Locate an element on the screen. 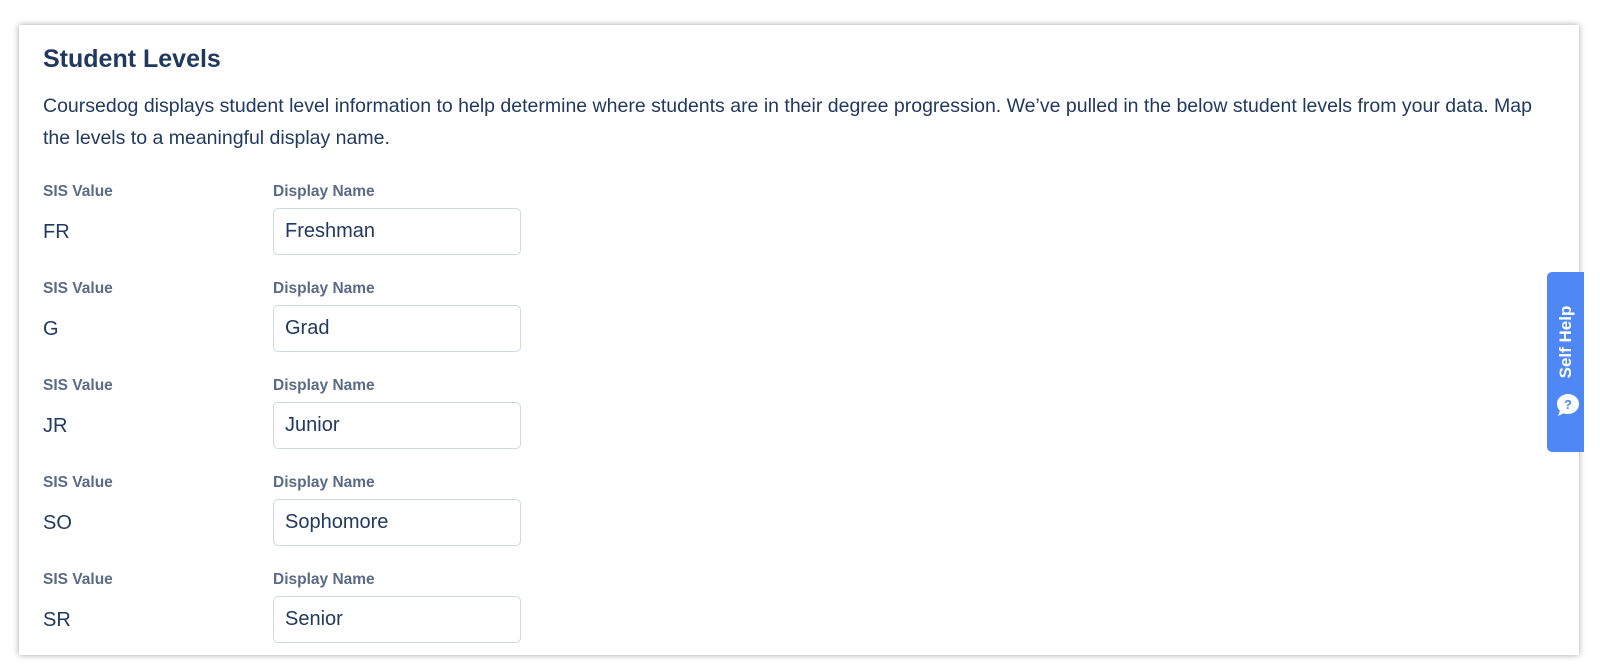  student-level-row: SIS Value Display Name JR is located at coordinates (343, 424).